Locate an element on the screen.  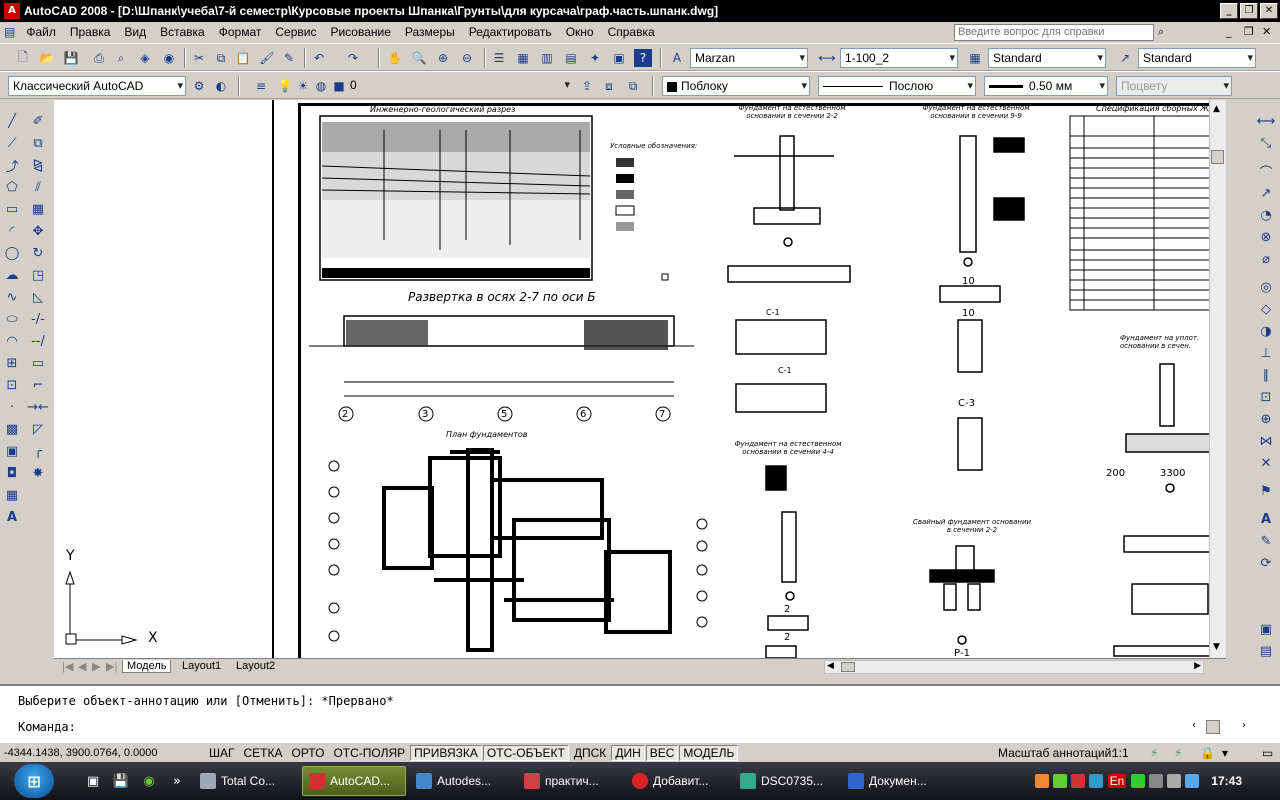
tray-app-icon is located at coordinates (1041, 781).